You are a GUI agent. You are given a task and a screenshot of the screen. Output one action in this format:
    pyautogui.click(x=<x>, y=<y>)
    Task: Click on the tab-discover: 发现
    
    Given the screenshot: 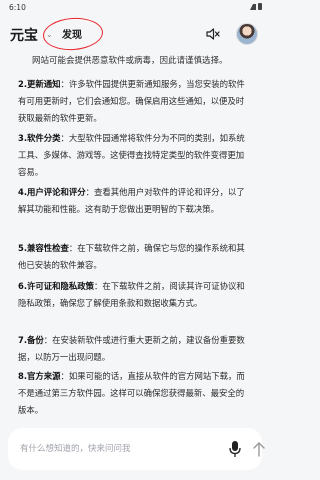 What is the action you would take?
    pyautogui.click(x=72, y=33)
    